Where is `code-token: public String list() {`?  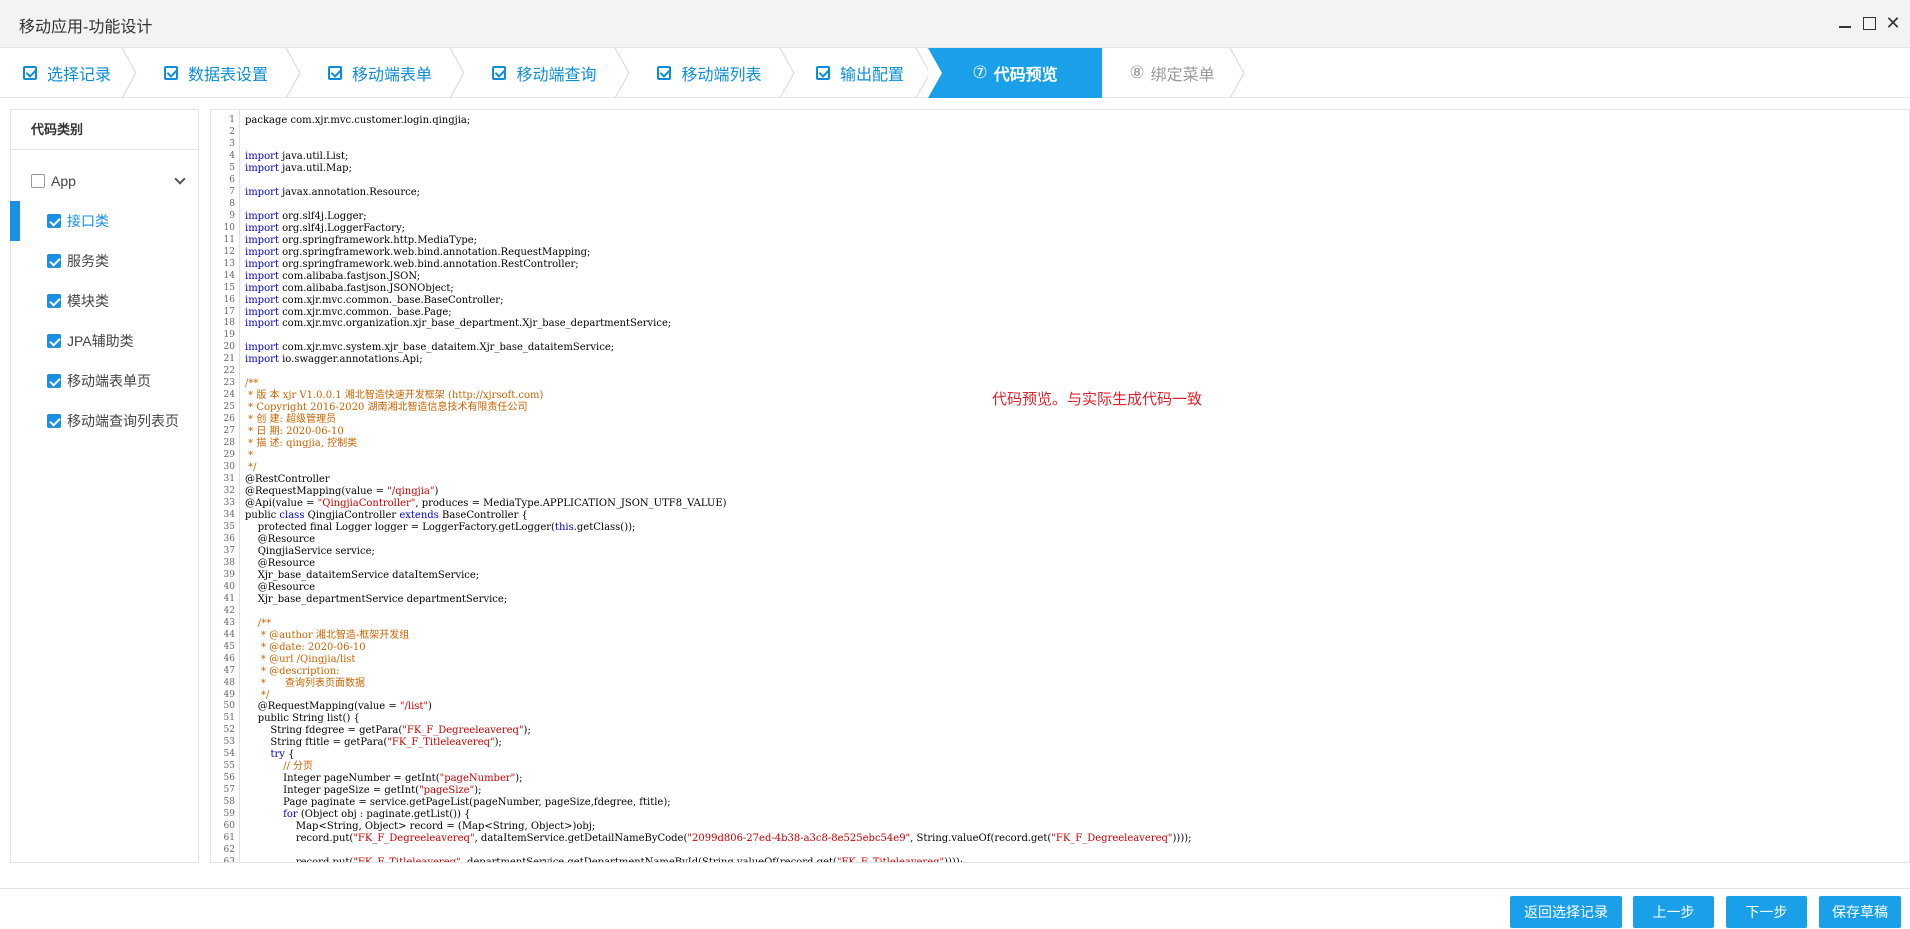 code-token: public String list() { is located at coordinates (302, 719).